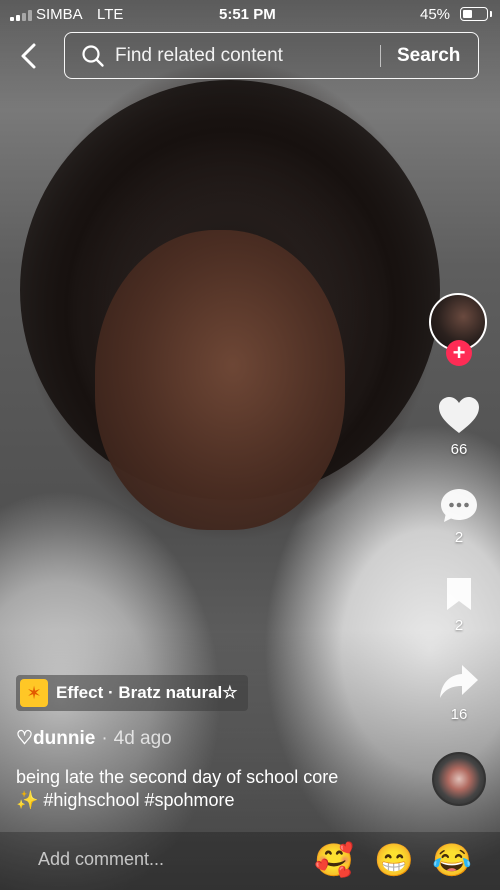 This screenshot has width=500, height=890. I want to click on battery-icon, so click(474, 14).